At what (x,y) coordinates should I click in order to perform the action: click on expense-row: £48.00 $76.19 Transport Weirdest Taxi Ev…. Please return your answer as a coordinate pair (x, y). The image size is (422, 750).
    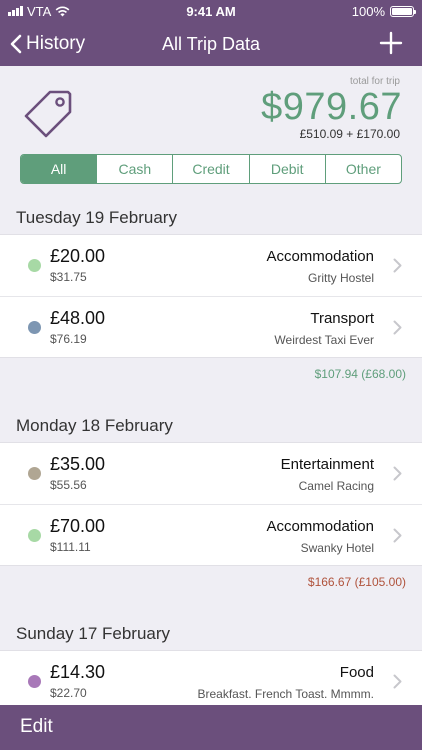
    Looking at the image, I should click on (211, 326).